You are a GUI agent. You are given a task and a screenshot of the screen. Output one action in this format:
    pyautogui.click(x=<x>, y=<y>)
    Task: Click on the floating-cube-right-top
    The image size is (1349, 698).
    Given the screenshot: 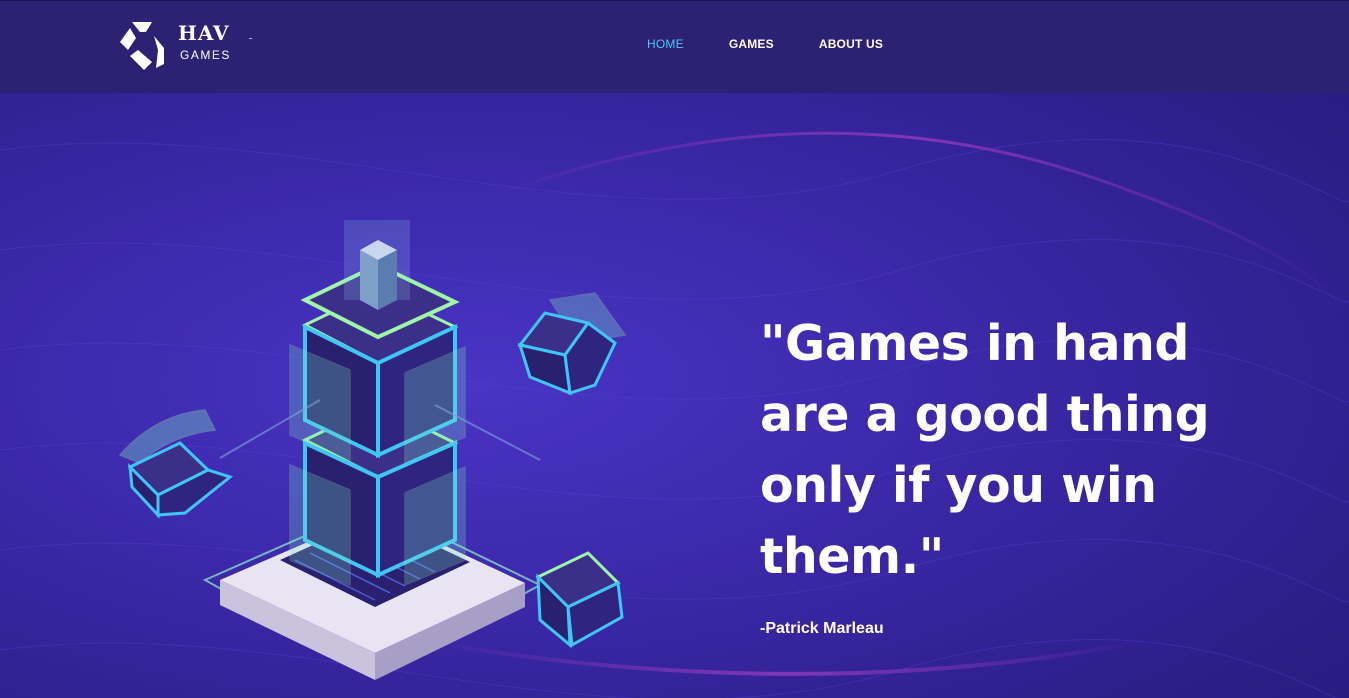 What is the action you would take?
    pyautogui.click(x=572, y=344)
    